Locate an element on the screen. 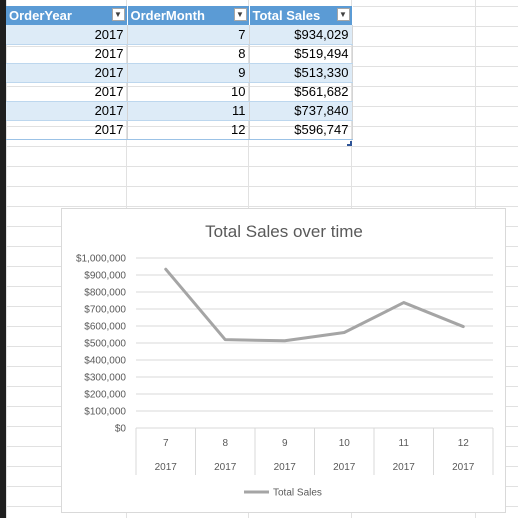 The width and height of the screenshot is (518, 518). y-tick-label: $200,000 is located at coordinates (105, 395).